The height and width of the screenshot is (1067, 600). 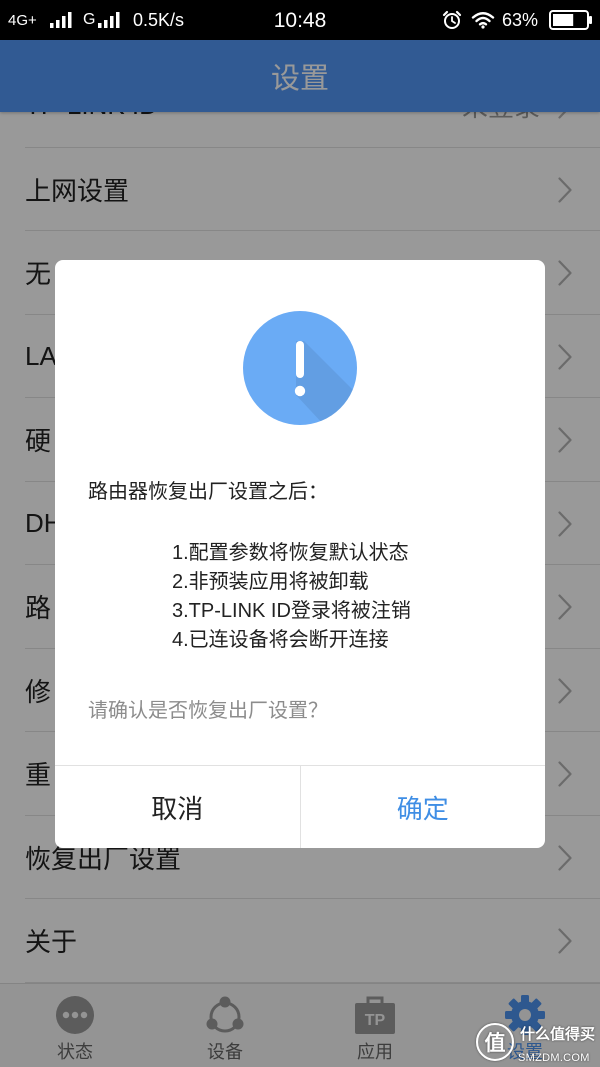 I want to click on watermark-logo-char: 值, so click(x=495, y=1043).